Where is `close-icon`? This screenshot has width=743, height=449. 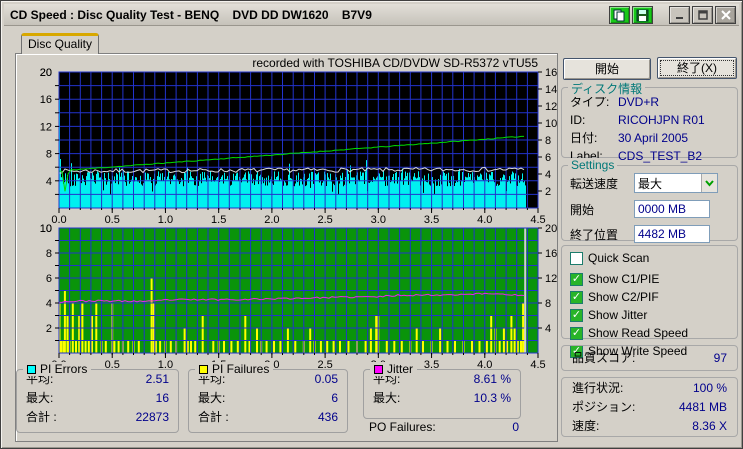
close-icon is located at coordinates (725, 15).